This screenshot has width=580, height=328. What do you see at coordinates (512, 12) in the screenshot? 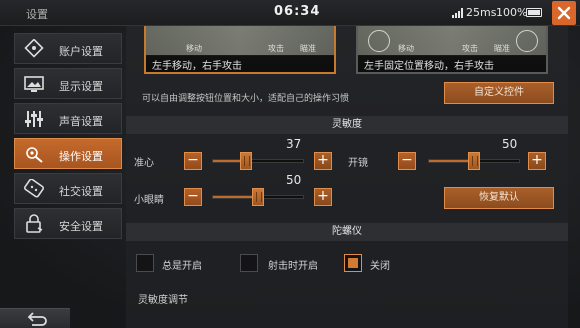
I see `battery-percent: 100%` at bounding box center [512, 12].